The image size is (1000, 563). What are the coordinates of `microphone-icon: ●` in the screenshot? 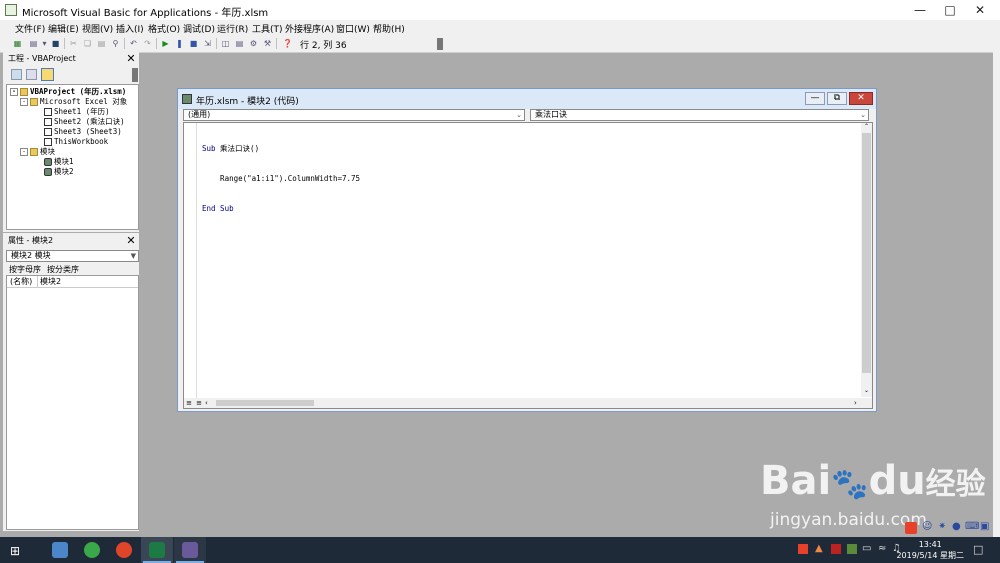 It's located at (956, 526).